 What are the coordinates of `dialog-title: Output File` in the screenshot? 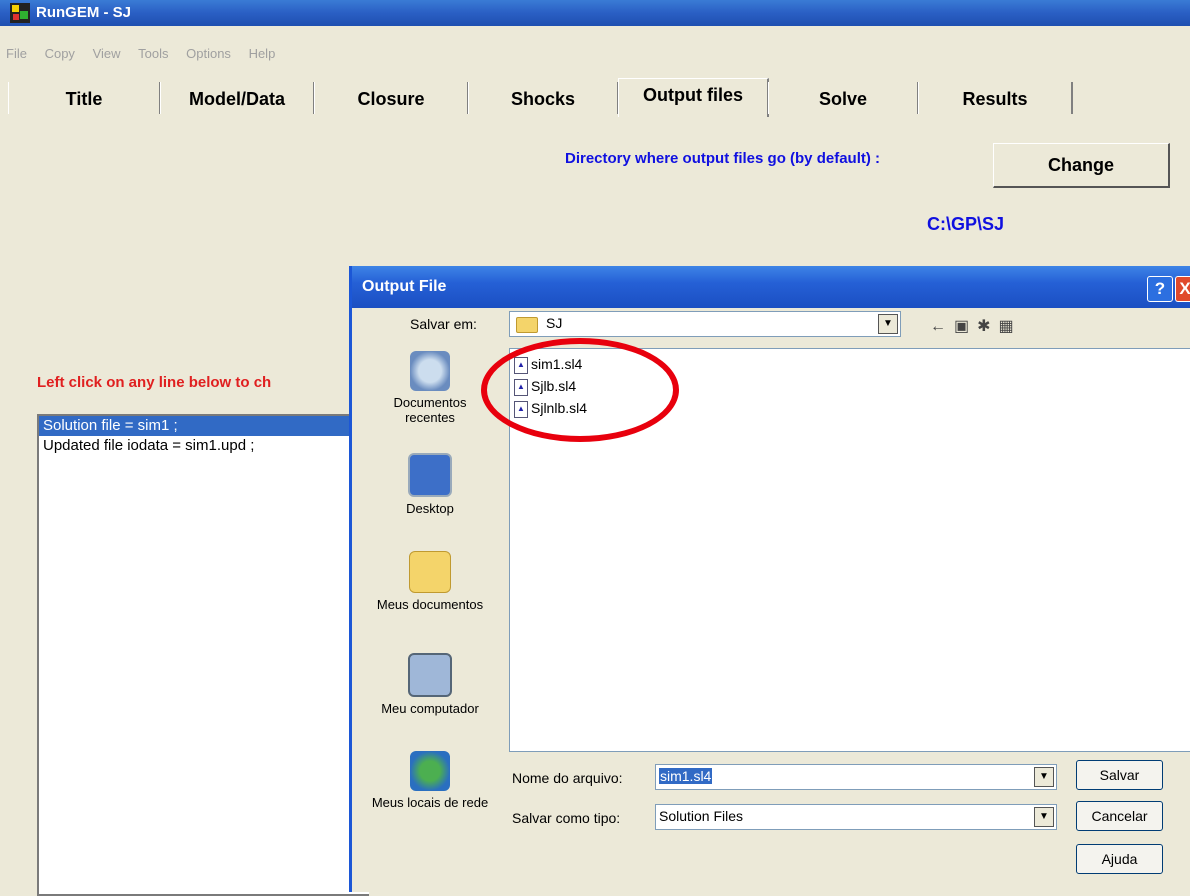 It's located at (404, 286).